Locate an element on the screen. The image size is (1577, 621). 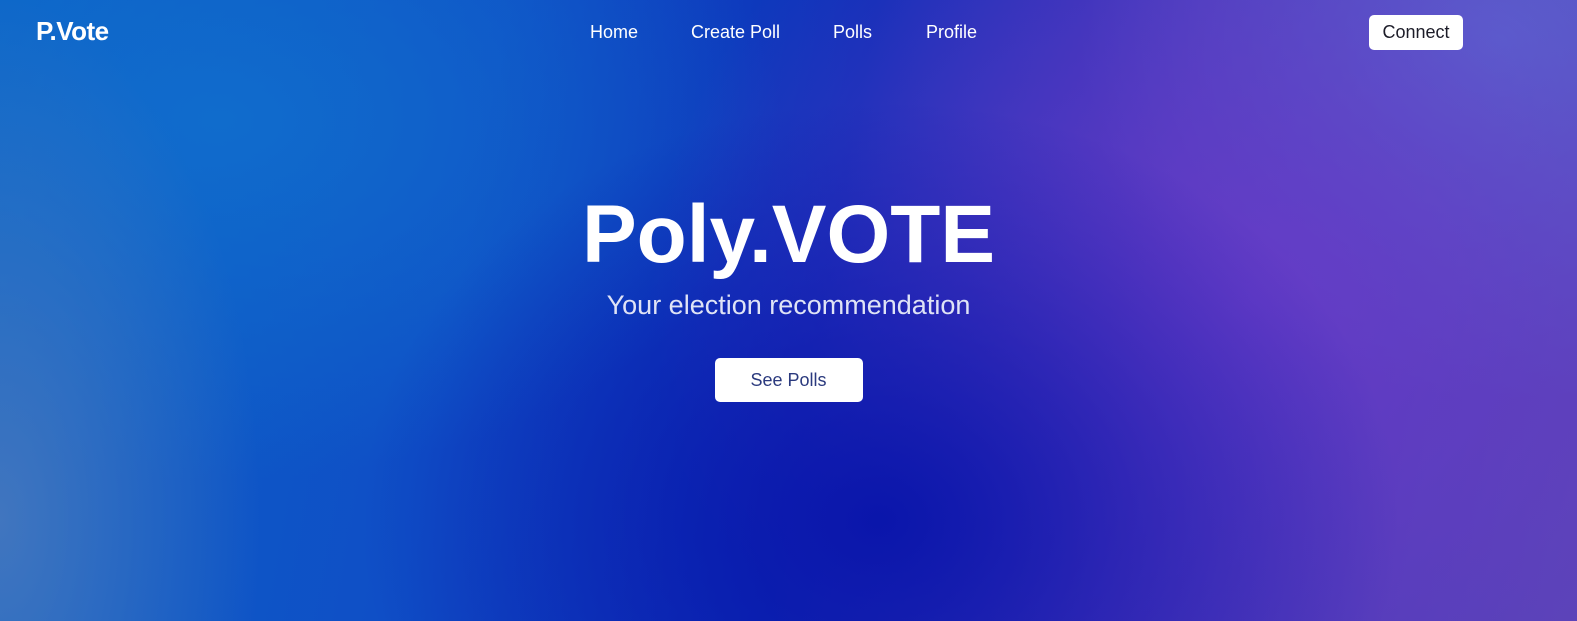
hero-subtitle: Your election recommendation is located at coordinates (788, 305).